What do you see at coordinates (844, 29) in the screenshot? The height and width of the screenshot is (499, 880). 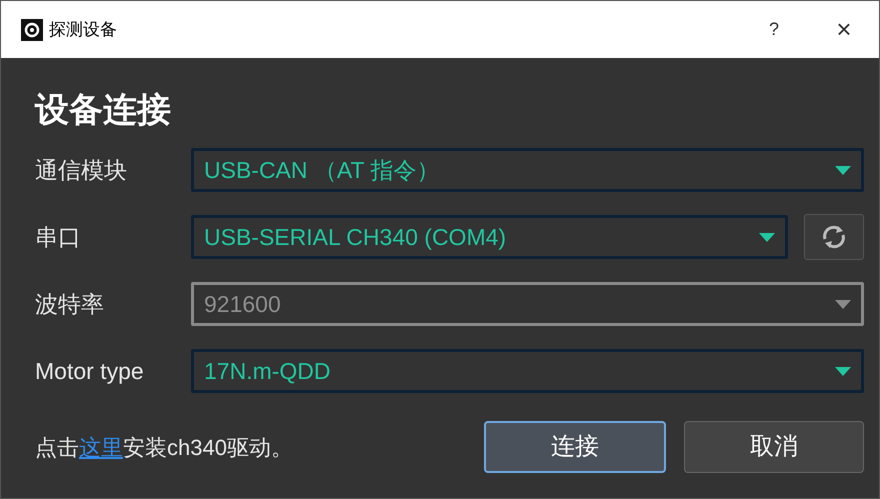 I see `close-button: ×` at bounding box center [844, 29].